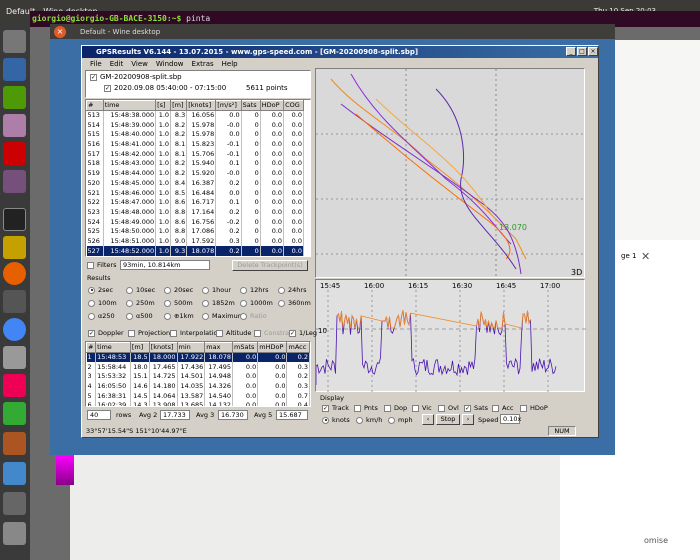  Describe the element at coordinates (198, 376) in the screenshot. I see `results-row: 3 15:53:32 15.1 14.725 14.501 14.948 0.0 0.0 0.2` at that location.